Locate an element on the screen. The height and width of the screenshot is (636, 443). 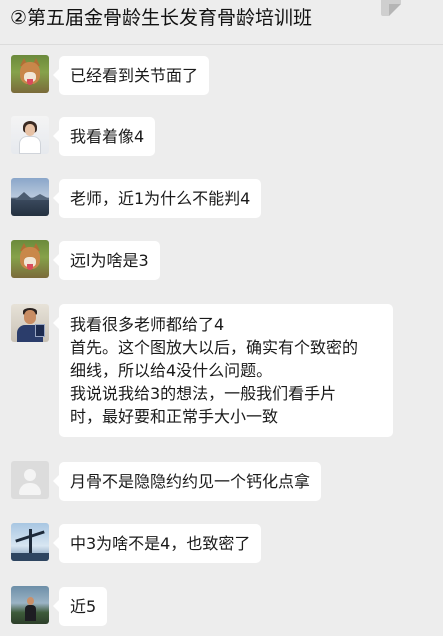
message-bubble: 老师，近1为什么不能判4 is located at coordinates (157, 198).